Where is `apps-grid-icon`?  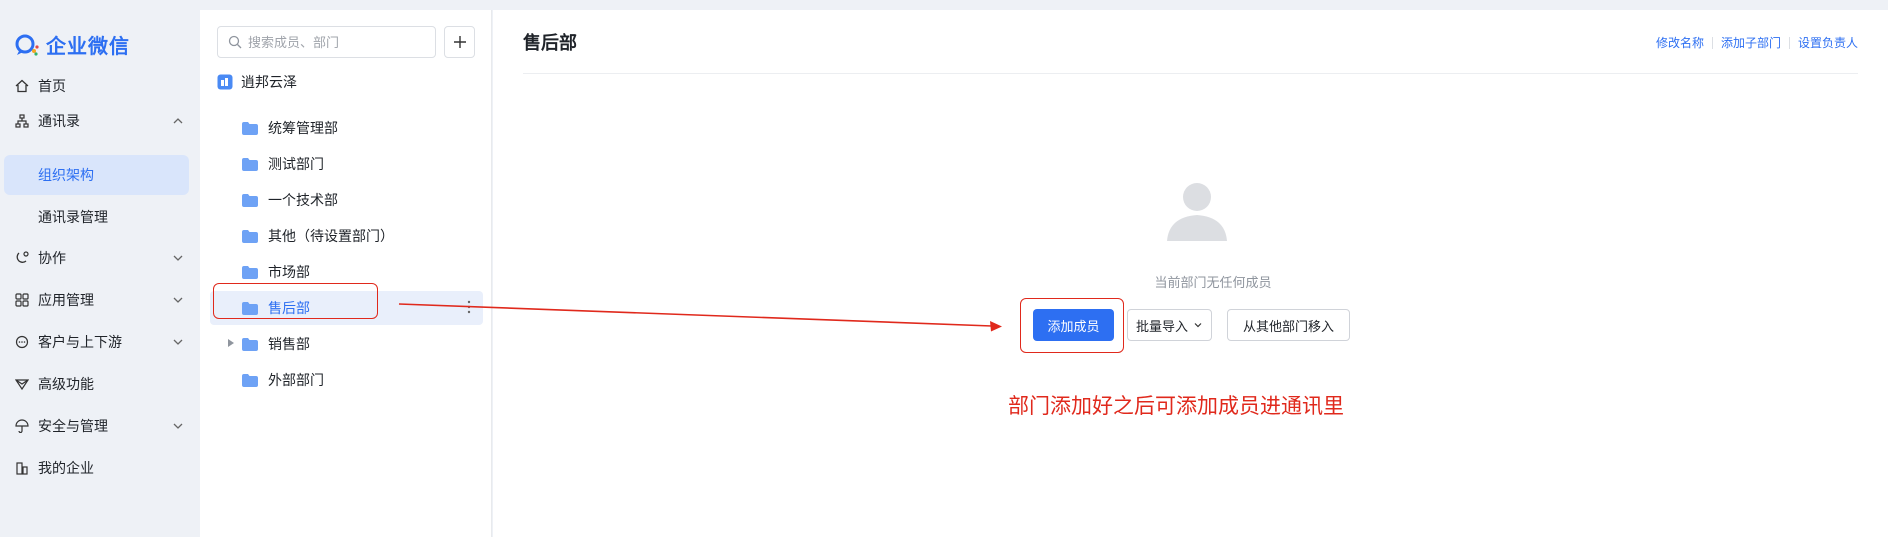 apps-grid-icon is located at coordinates (22, 300).